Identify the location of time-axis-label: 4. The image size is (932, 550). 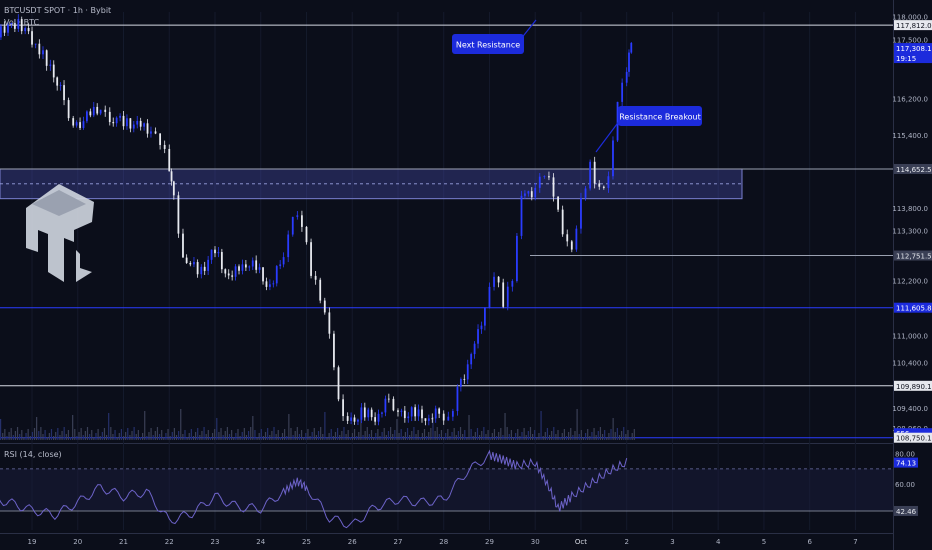
(718, 542).